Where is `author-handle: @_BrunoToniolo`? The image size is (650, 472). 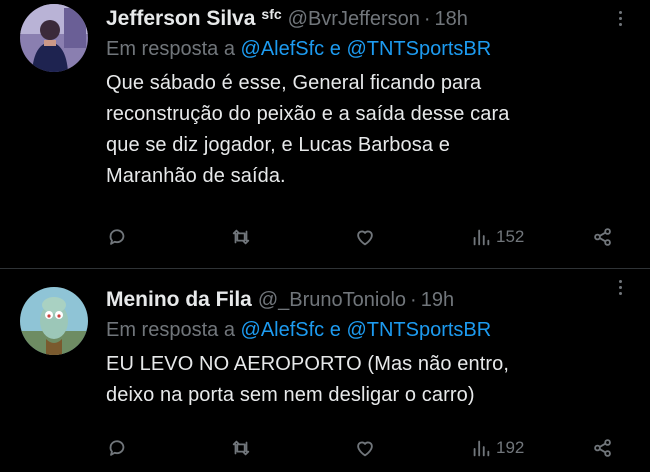 author-handle: @_BrunoToniolo is located at coordinates (332, 300).